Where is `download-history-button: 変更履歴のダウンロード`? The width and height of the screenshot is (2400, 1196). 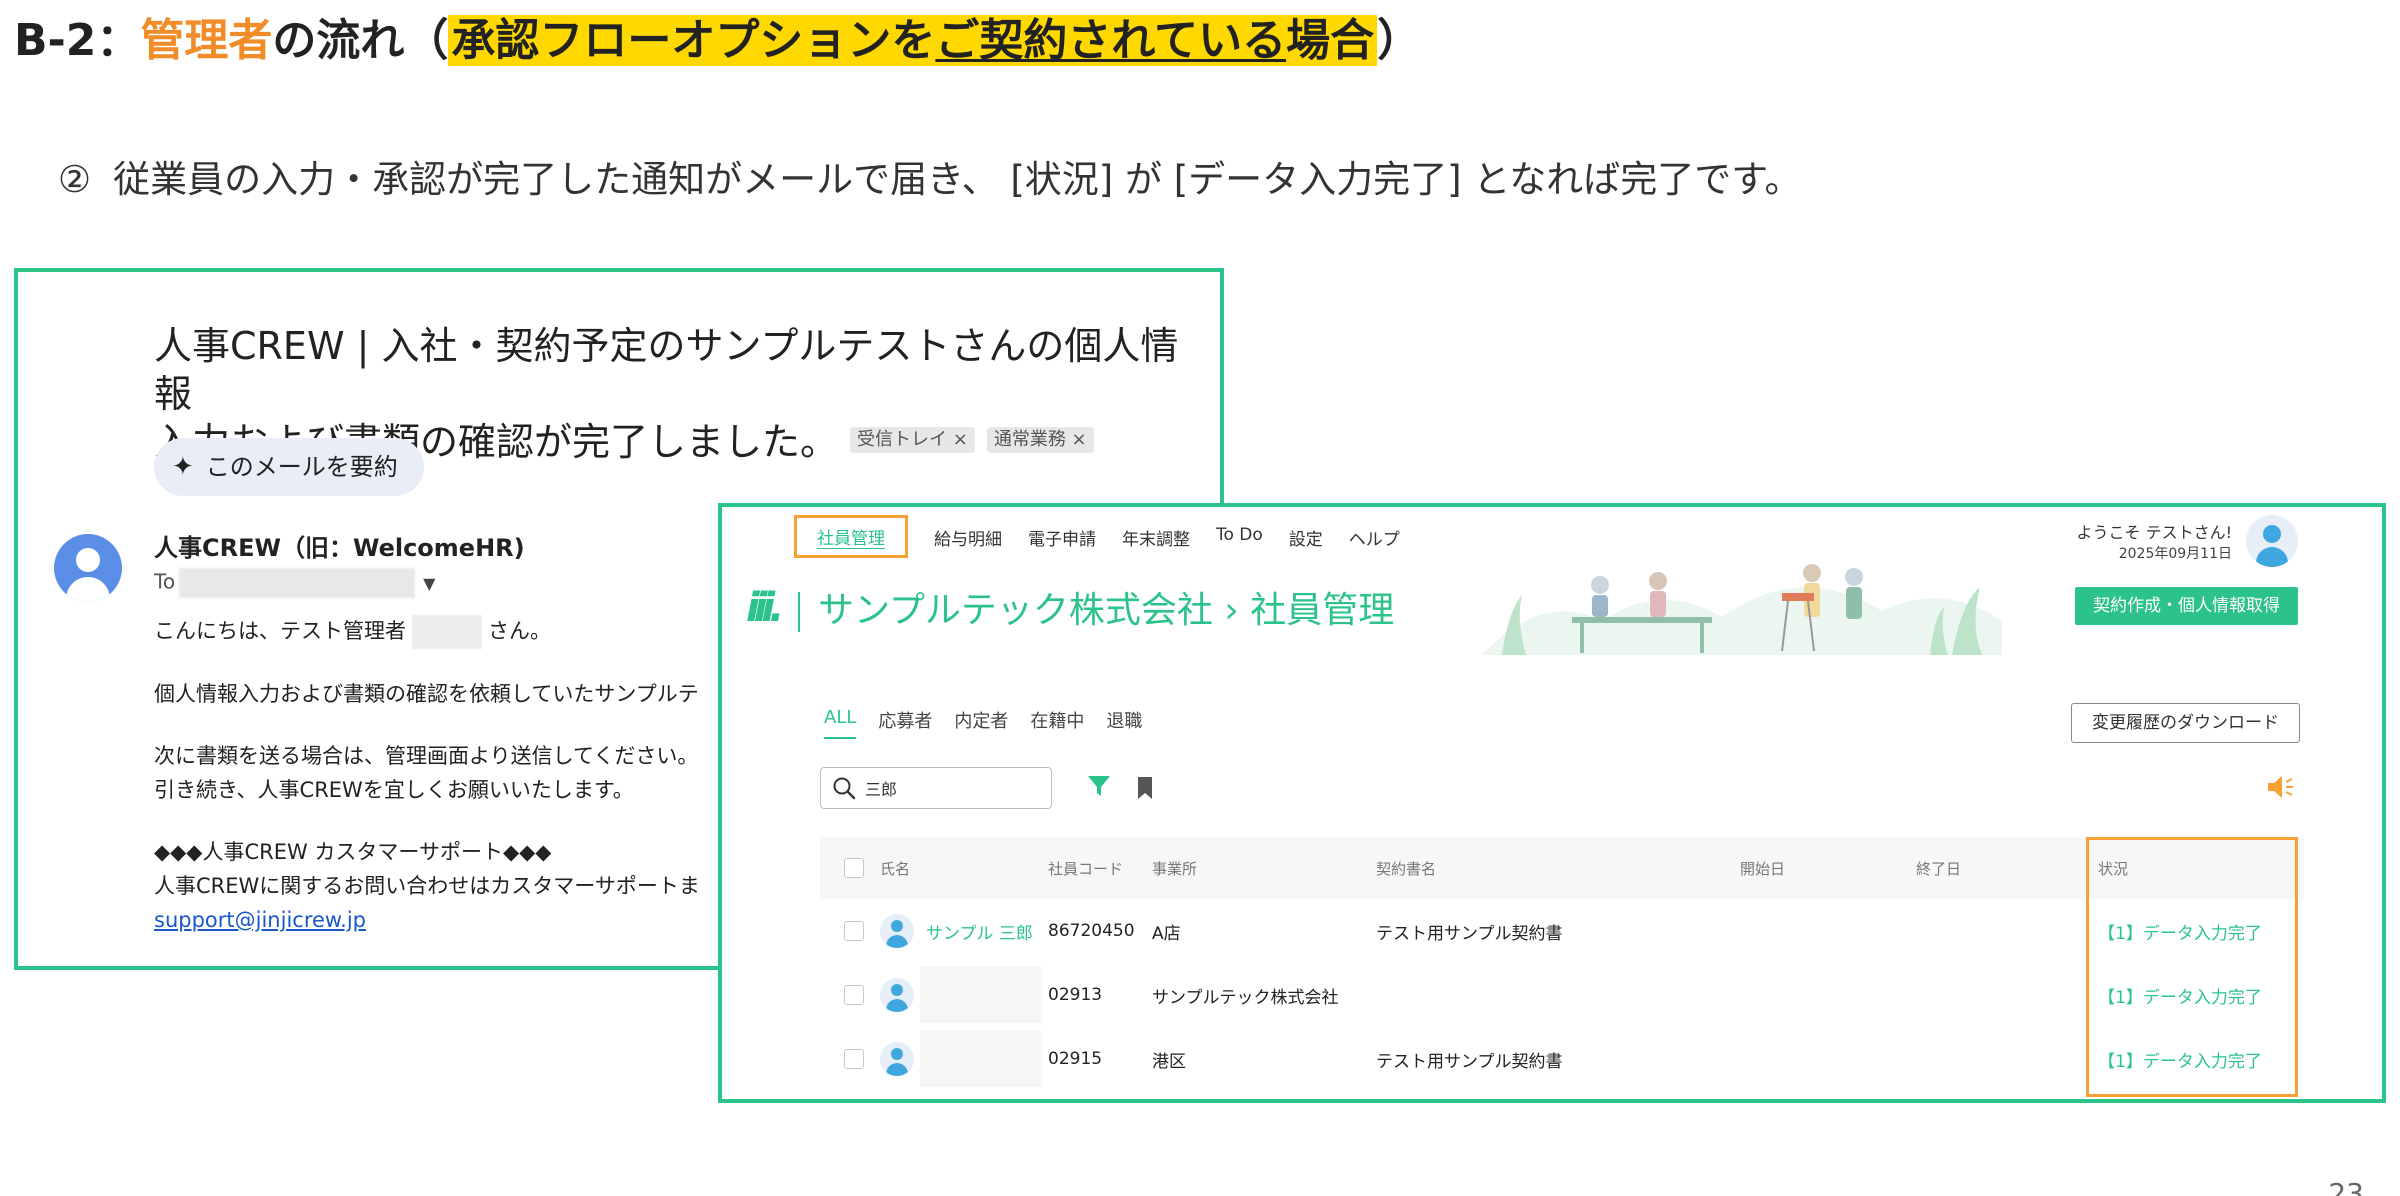 download-history-button: 変更履歴のダウンロード is located at coordinates (2185, 723).